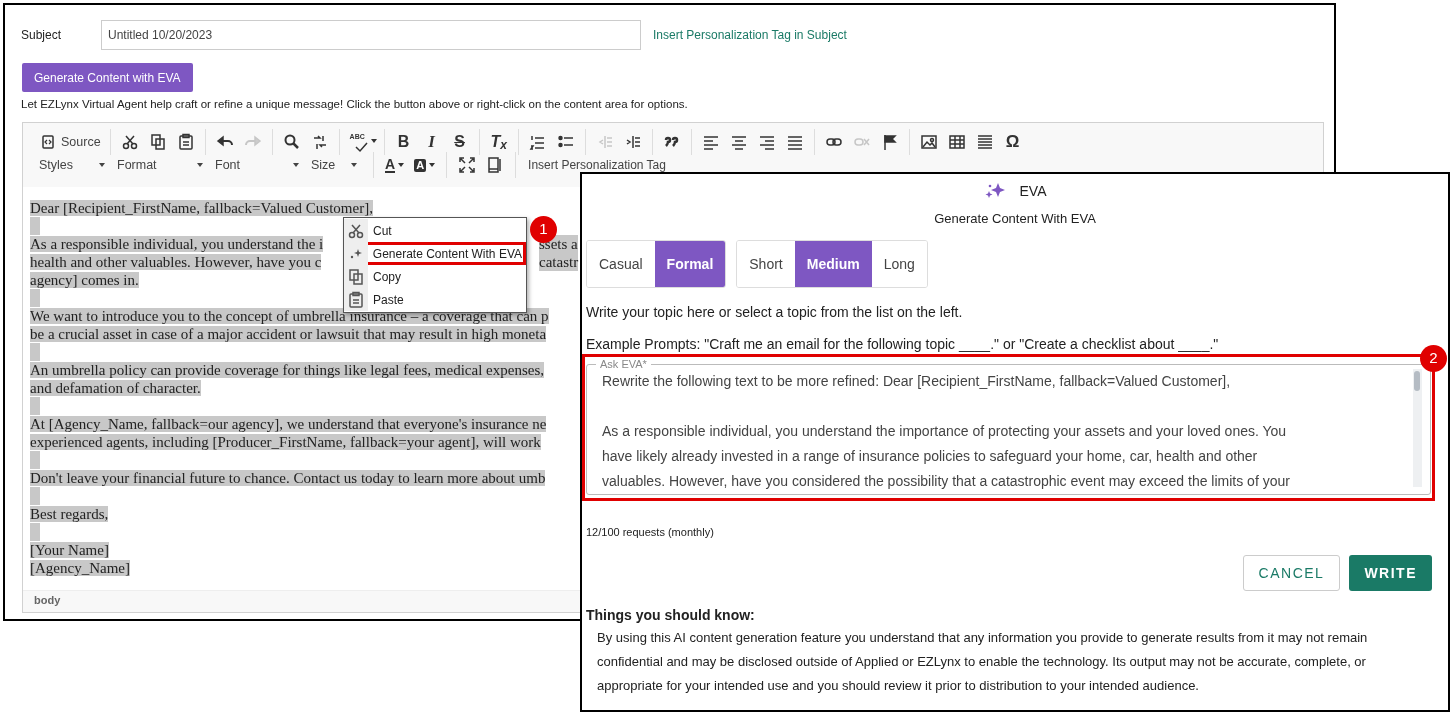 This screenshot has width=1456, height=719. I want to click on help-text: Let EZLynx Virtual Agent help craft or refine a unique message! Click the button above or right-click on the content area for options., so click(354, 104).